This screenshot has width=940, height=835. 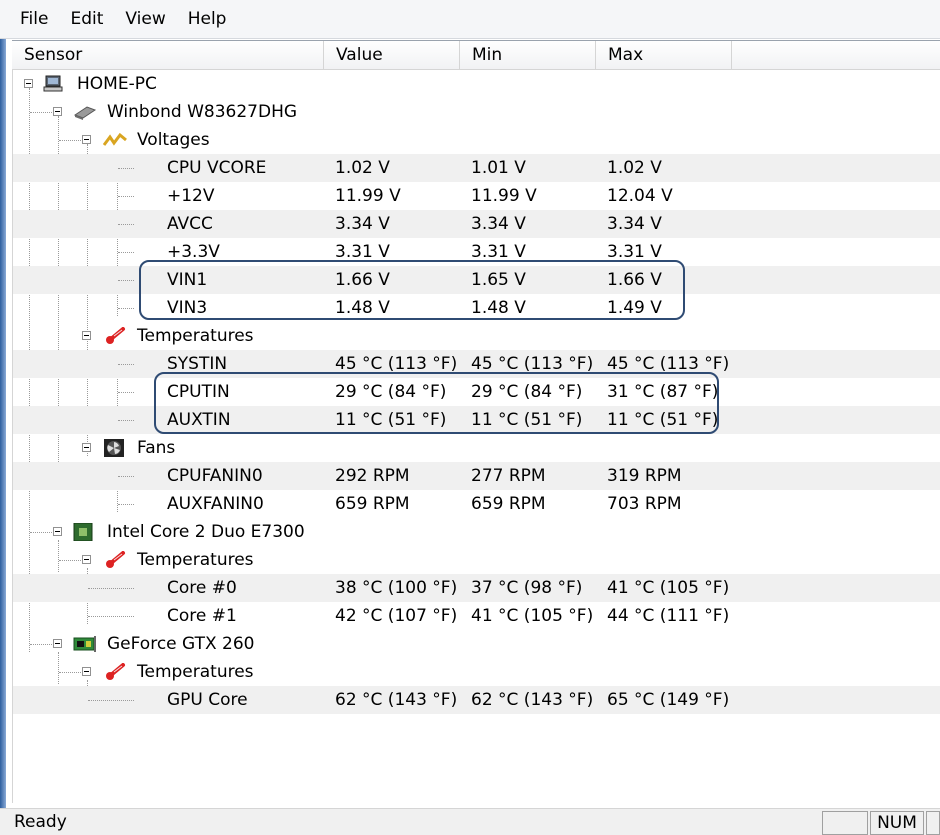 What do you see at coordinates (40, 822) in the screenshot?
I see `status-text: Ready` at bounding box center [40, 822].